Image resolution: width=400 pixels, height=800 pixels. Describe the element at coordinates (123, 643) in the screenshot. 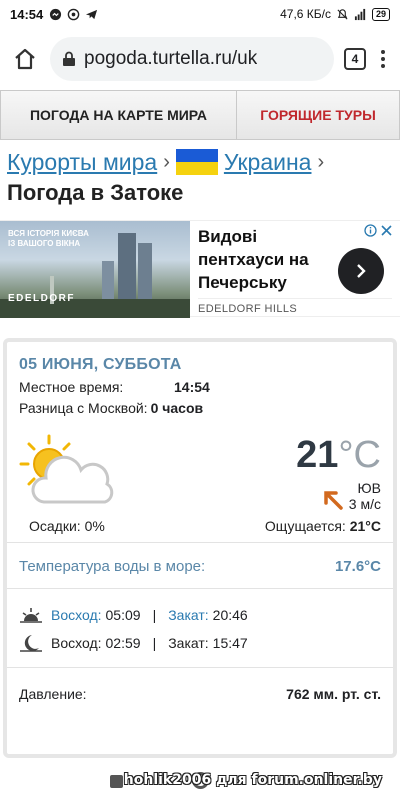

I see `moonrise-value: 02:59` at that location.